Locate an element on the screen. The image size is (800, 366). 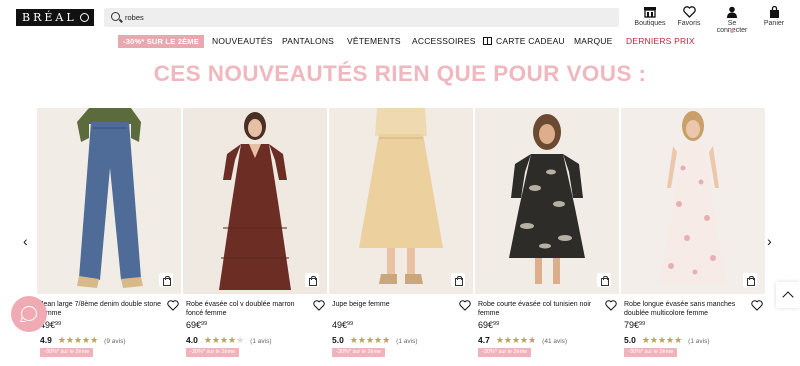
tool-boutiques: Boutiques is located at coordinates (650, 16).